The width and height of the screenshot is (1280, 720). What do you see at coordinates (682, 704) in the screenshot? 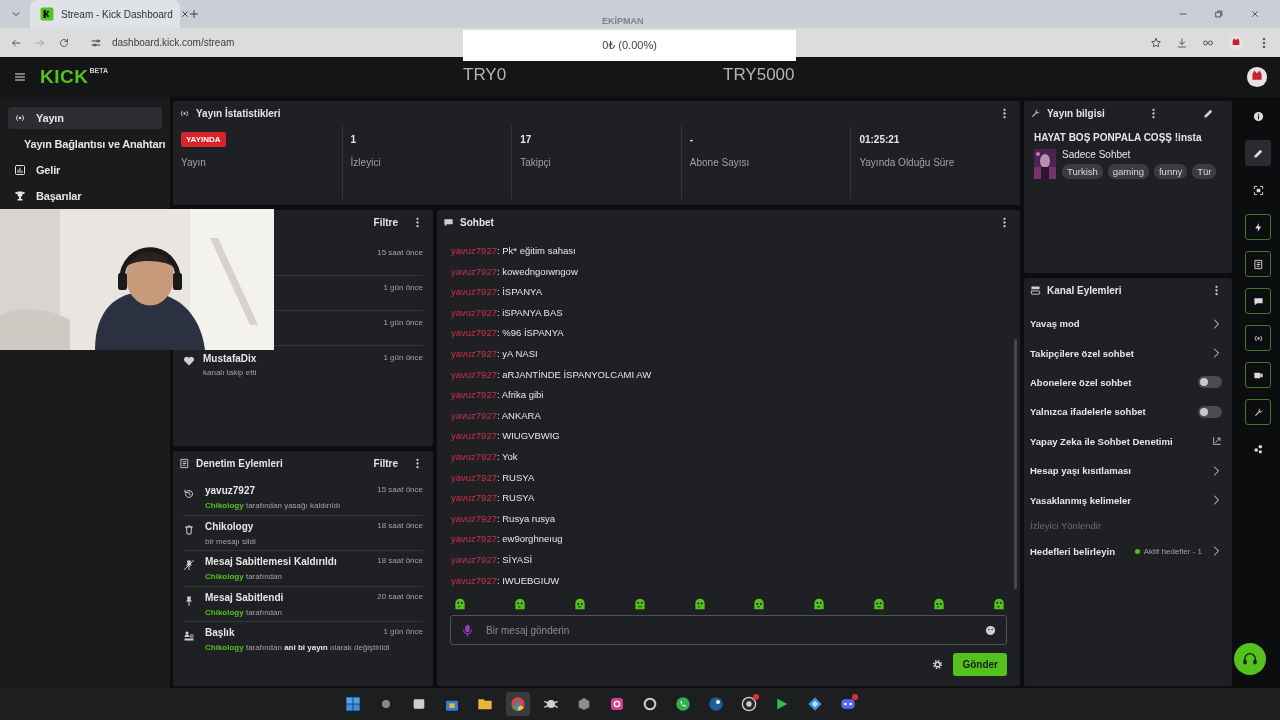
I see `phone-icon` at bounding box center [682, 704].